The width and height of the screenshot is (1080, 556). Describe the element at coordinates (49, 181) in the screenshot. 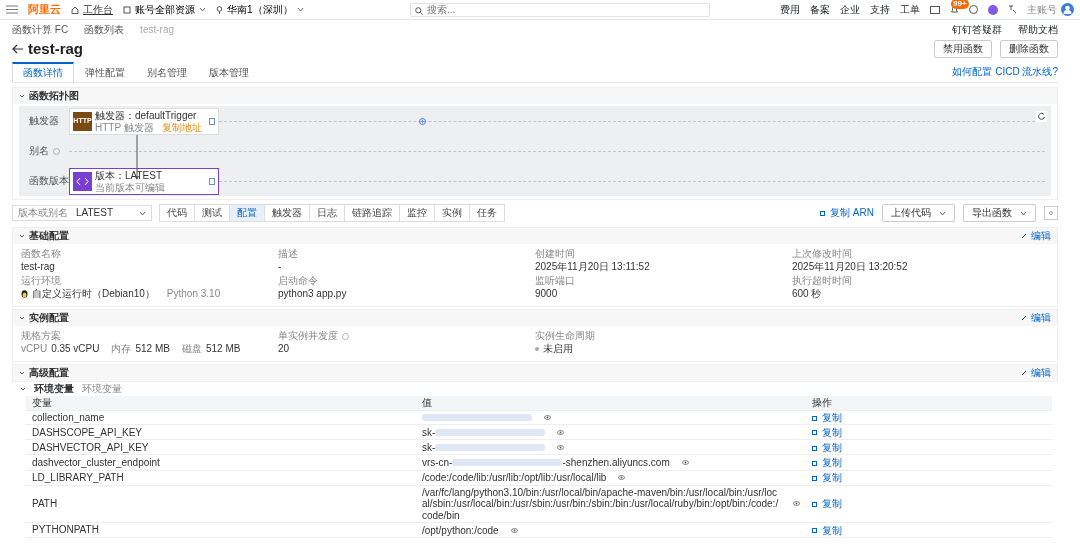

I see `lane-label: 函数版本` at that location.